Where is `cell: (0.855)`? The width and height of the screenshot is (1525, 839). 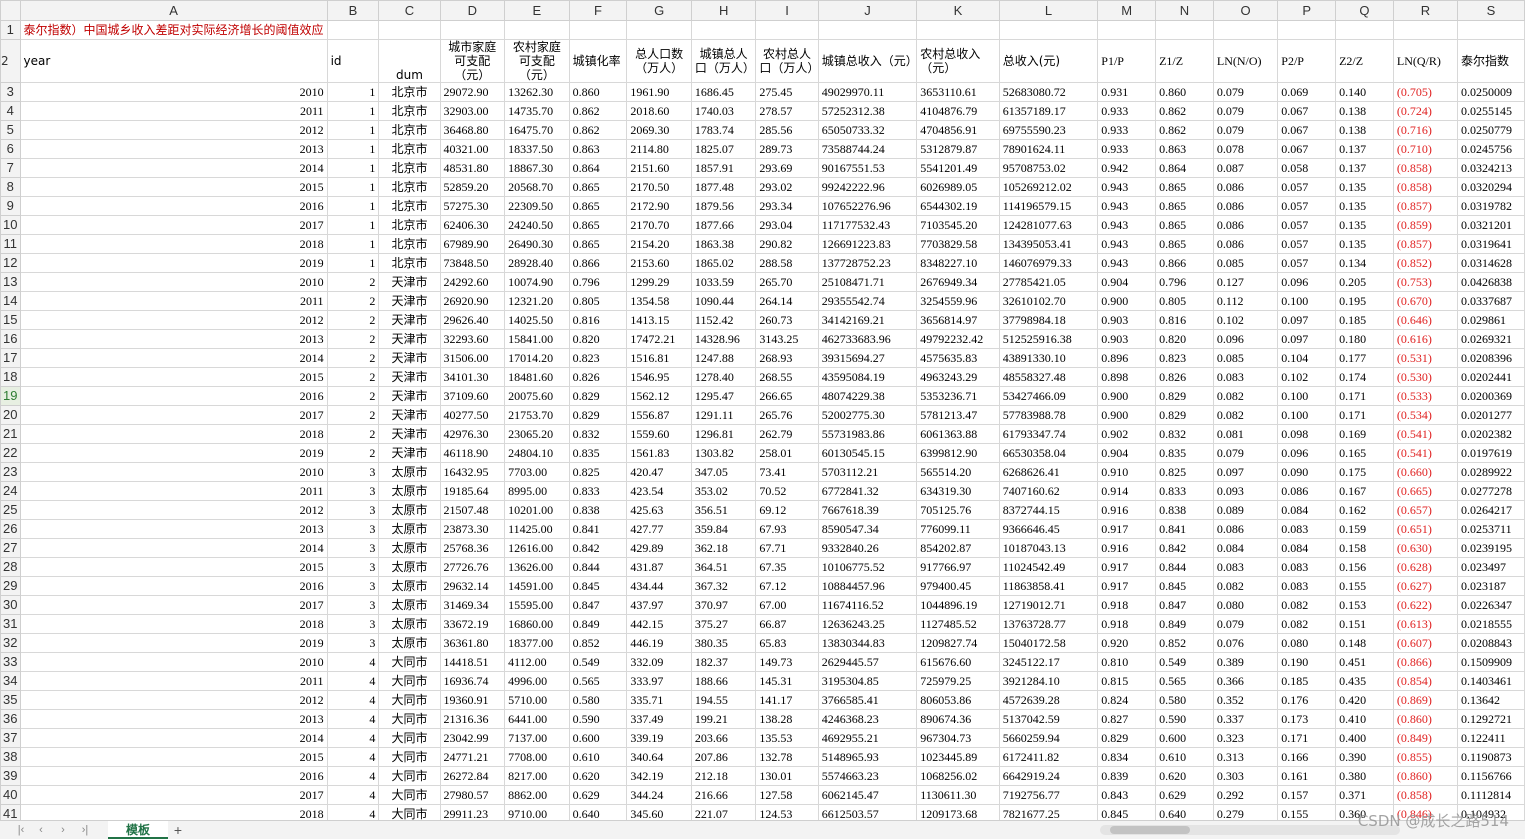
cell: (0.855) is located at coordinates (1425, 757).